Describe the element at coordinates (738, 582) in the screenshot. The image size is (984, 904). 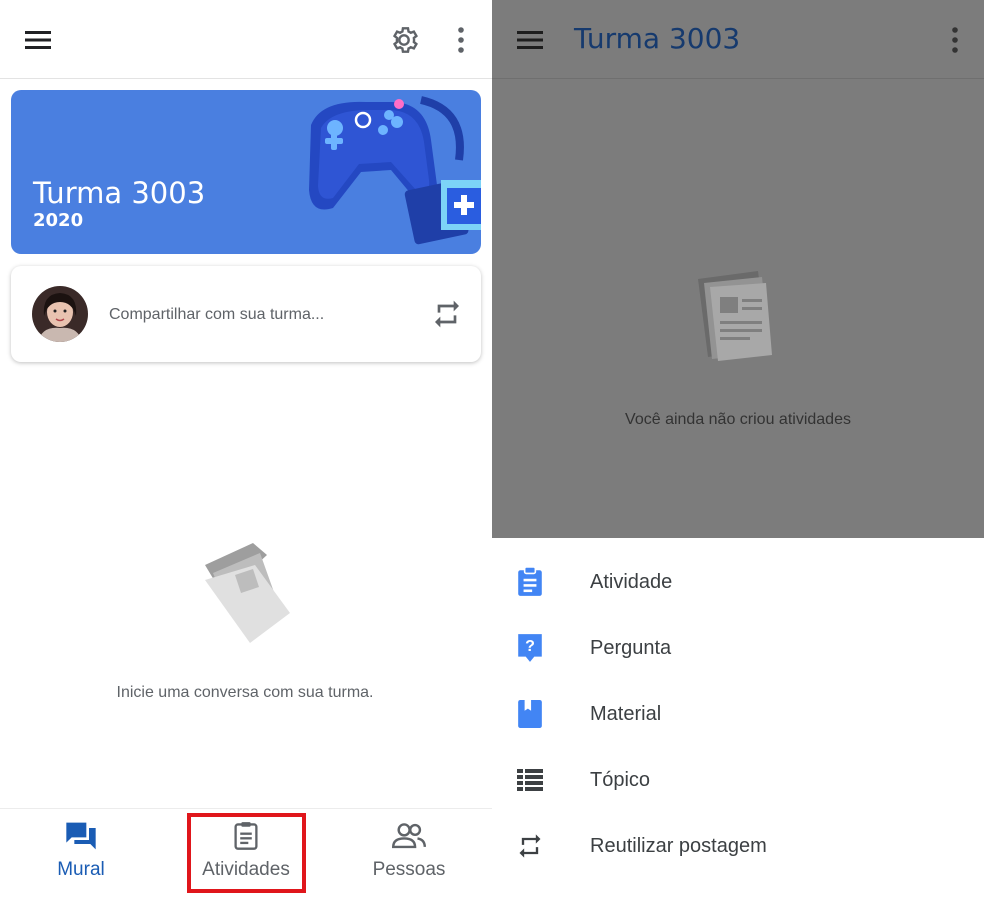
I see `create-item-atividade: Atividade` at that location.